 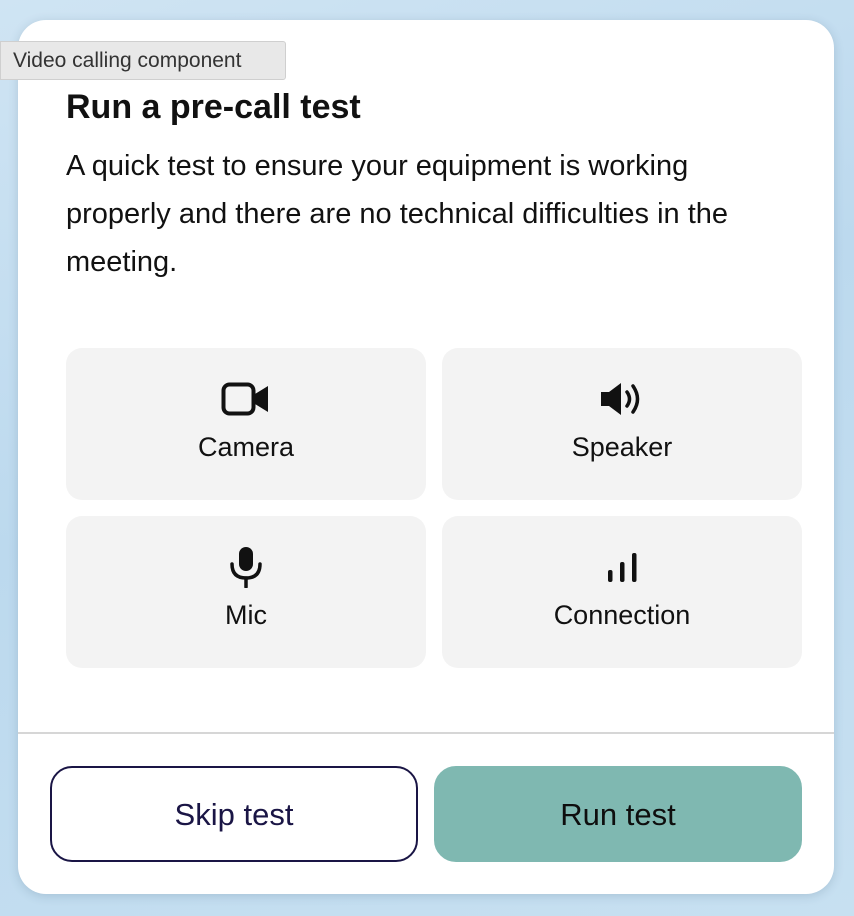 What do you see at coordinates (246, 424) in the screenshot?
I see `camera-test-tile: Camera` at bounding box center [246, 424].